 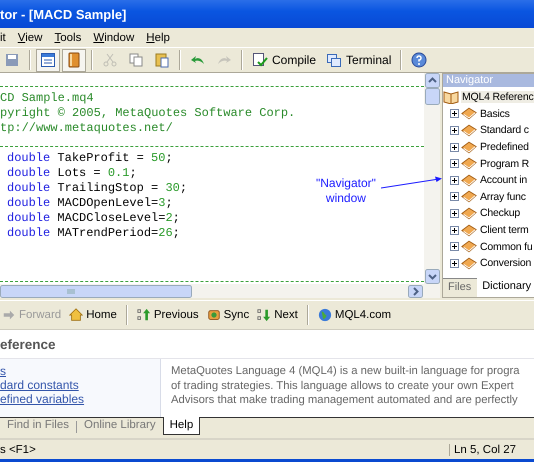 What do you see at coordinates (503, 196) in the screenshot?
I see `tree-item: Array func` at bounding box center [503, 196].